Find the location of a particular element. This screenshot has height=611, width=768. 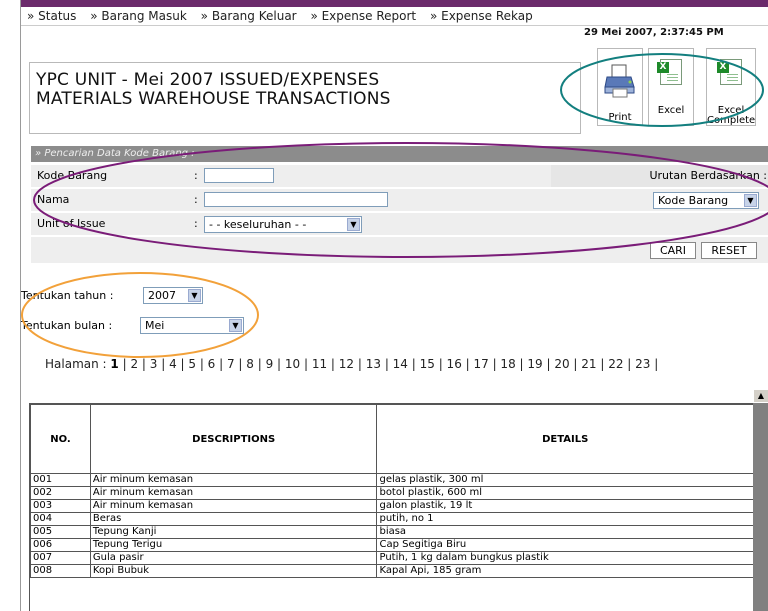

bulan-label: Tentukan bulan : is located at coordinates (67, 325).